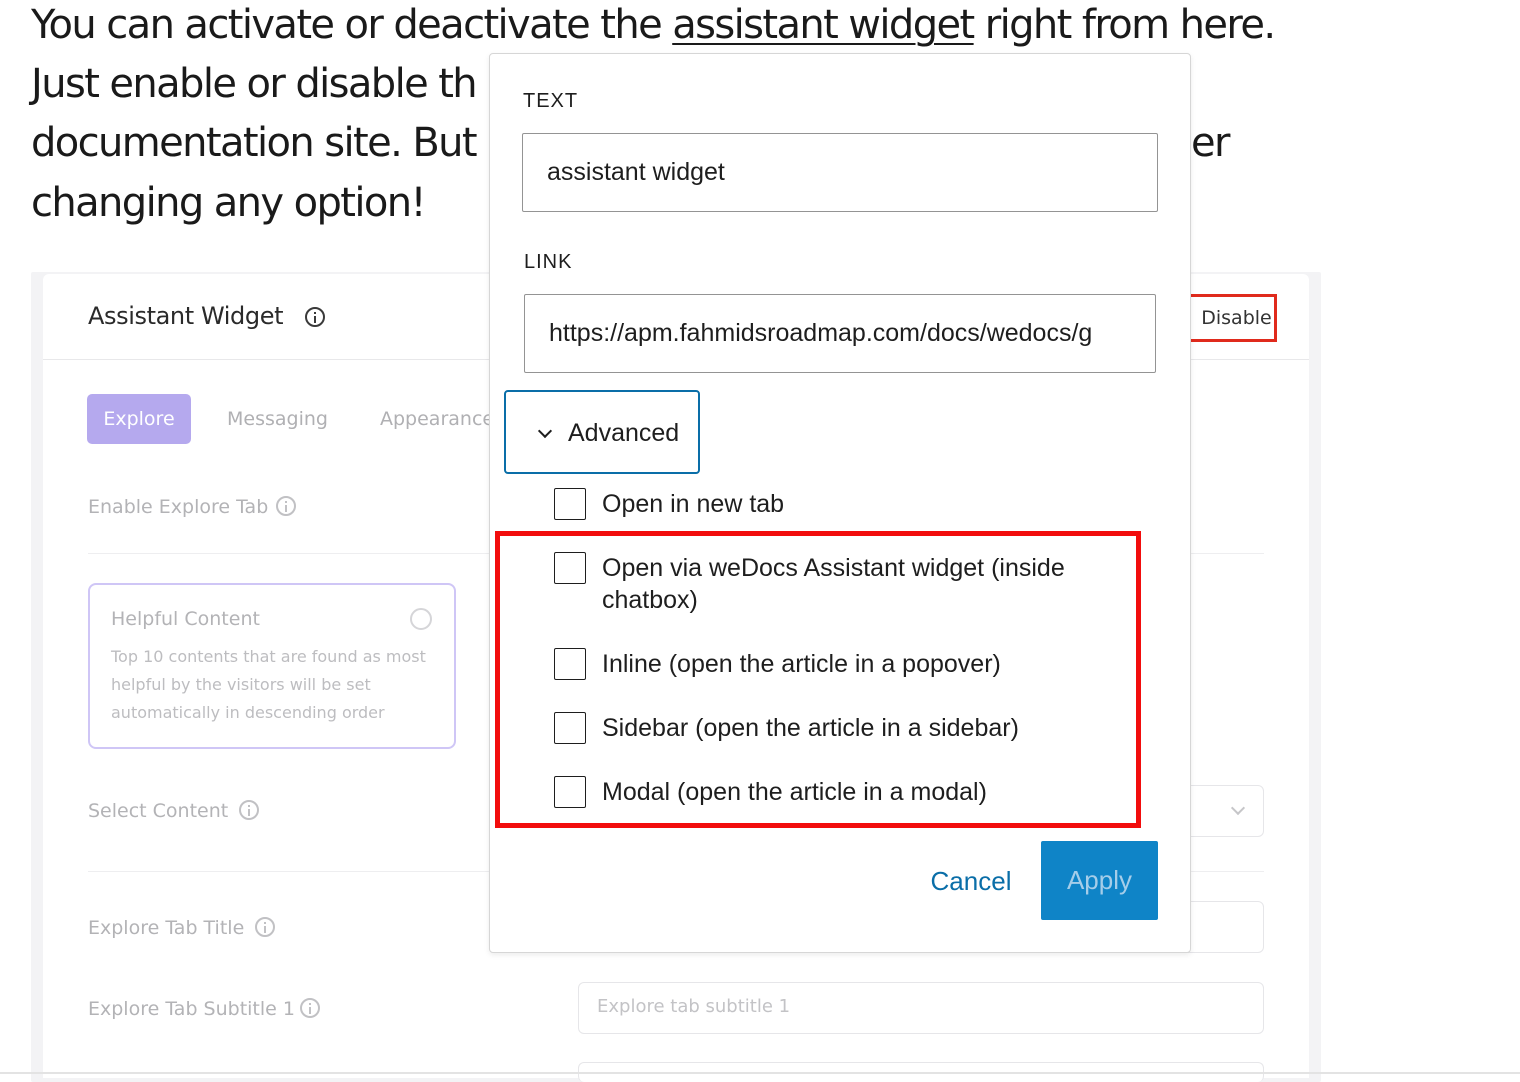  What do you see at coordinates (1099, 880) in the screenshot?
I see `apply-button: Apply` at bounding box center [1099, 880].